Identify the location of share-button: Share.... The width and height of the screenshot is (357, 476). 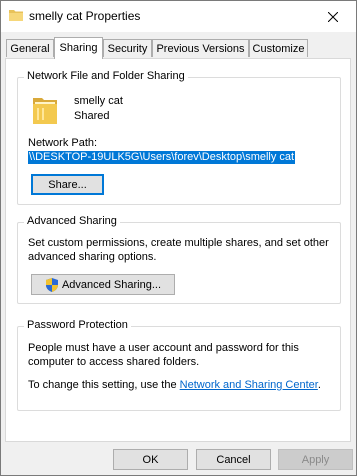
(67, 184).